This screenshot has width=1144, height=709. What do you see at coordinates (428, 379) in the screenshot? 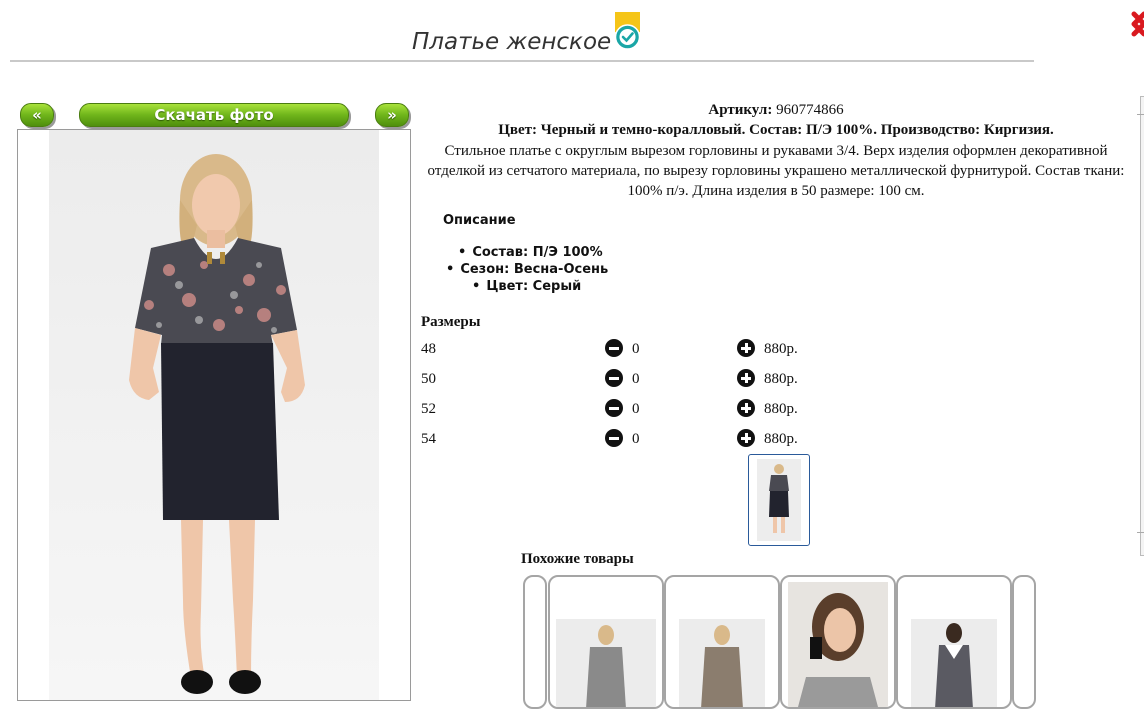
I see `size-label: 50` at bounding box center [428, 379].